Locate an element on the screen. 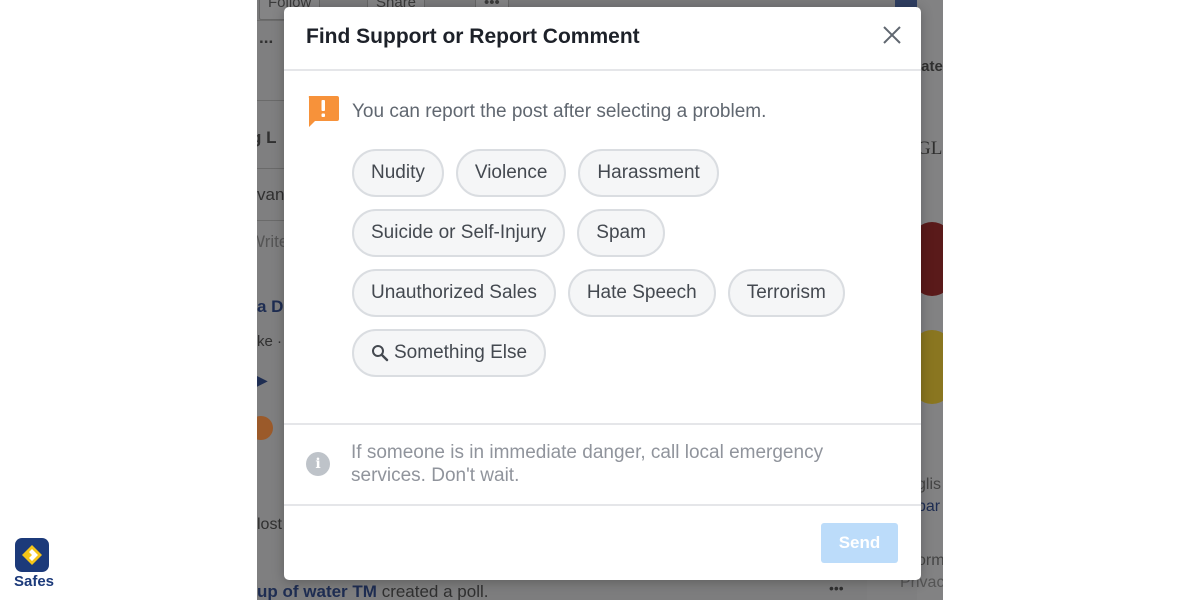  bg-fragment: ke · is located at coordinates (270, 341).